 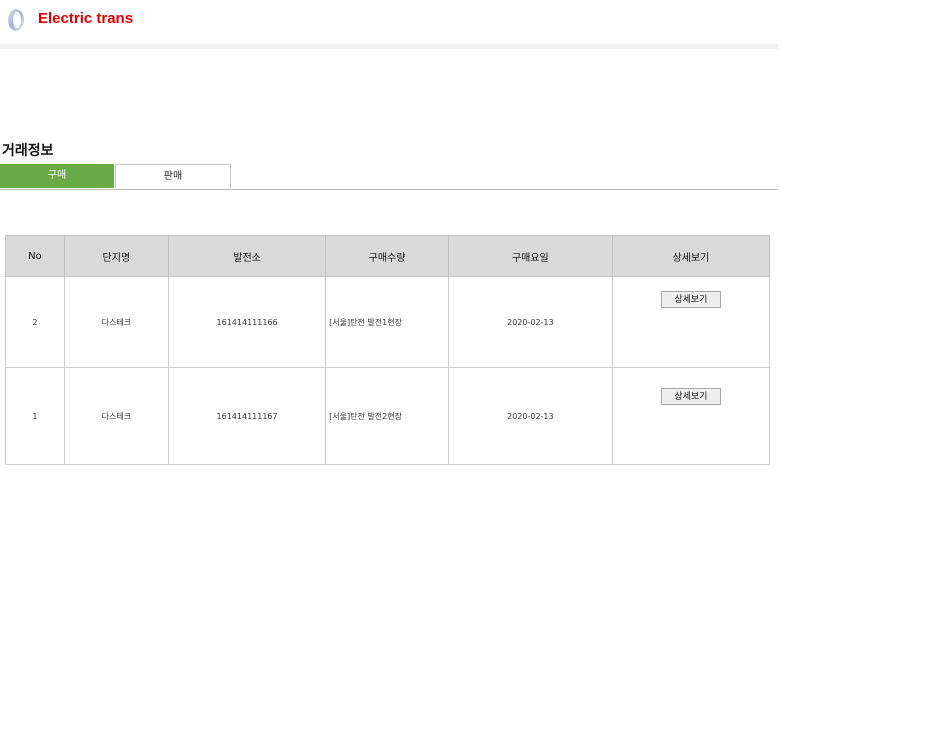 I want to click on header: Electric trans, so click(x=389, y=22).